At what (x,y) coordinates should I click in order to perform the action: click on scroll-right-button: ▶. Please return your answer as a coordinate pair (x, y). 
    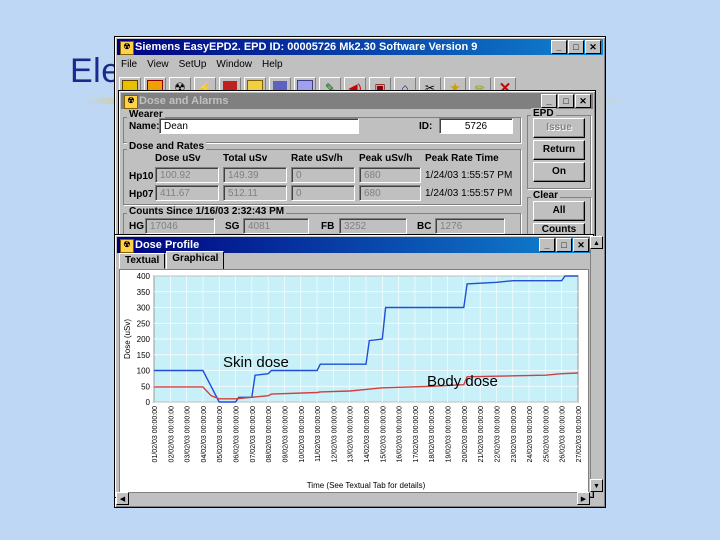
    Looking at the image, I should click on (583, 498).